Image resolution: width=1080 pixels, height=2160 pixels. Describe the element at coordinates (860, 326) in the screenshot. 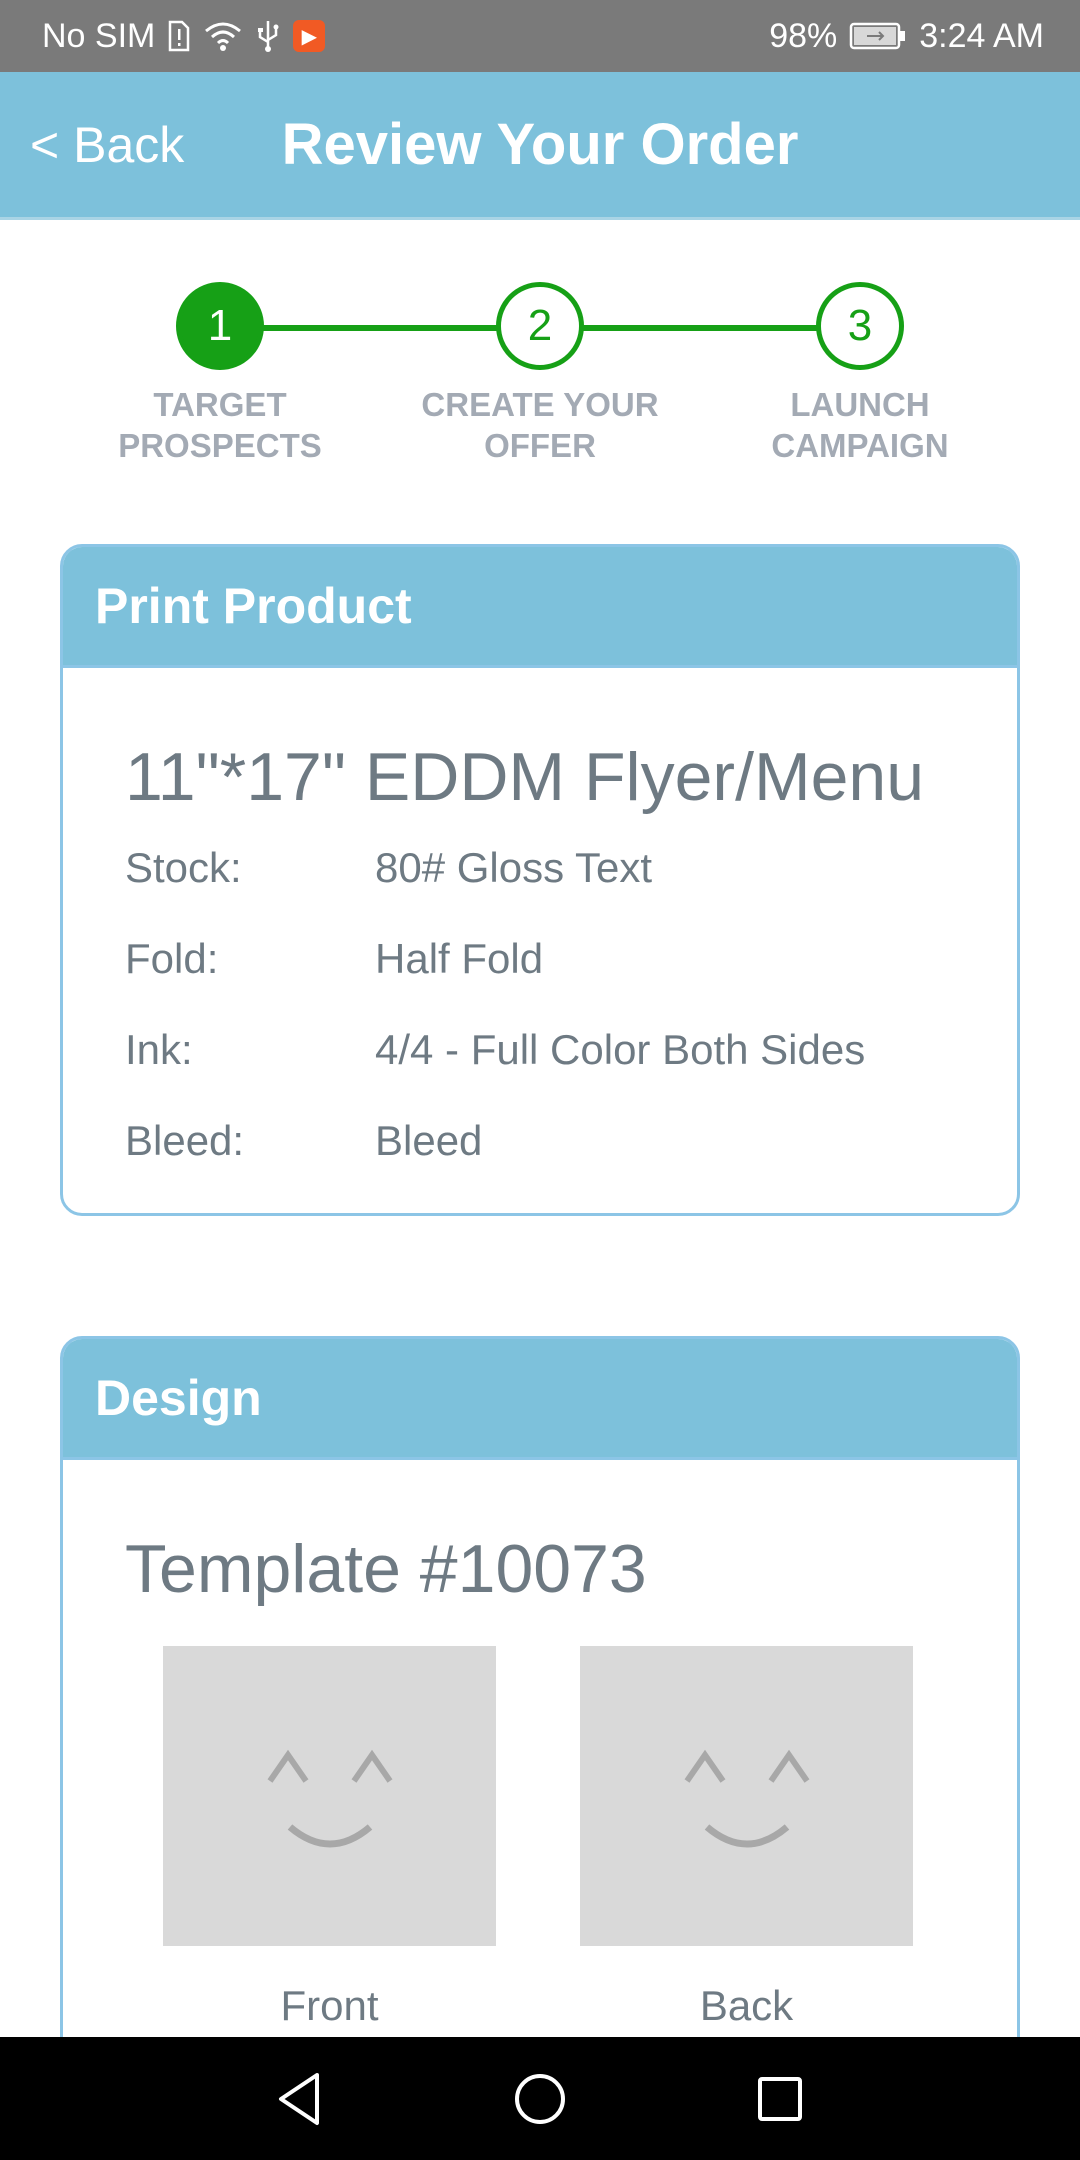

I see `step-number: 3` at that location.